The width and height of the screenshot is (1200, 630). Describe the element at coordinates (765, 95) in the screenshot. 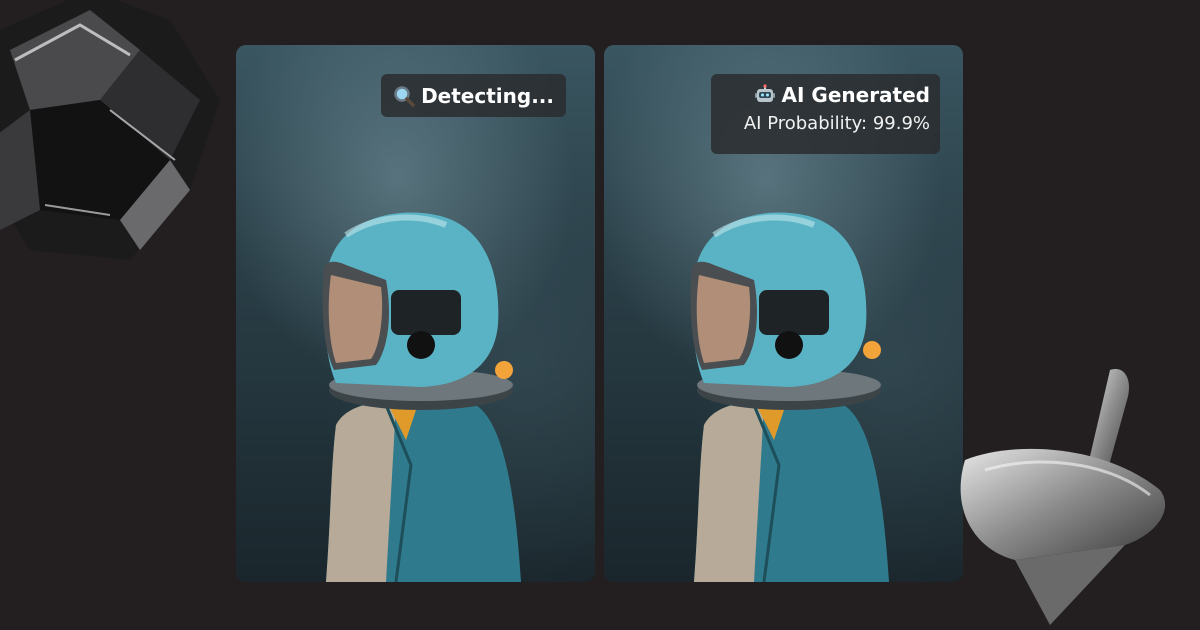

I see `robot-icon` at that location.